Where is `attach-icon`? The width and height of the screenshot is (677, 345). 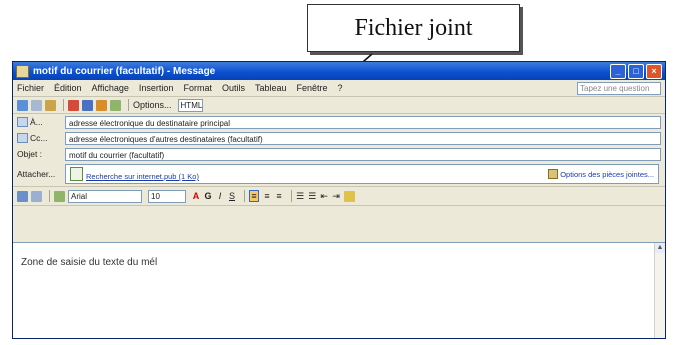 attach-icon is located at coordinates (50, 105).